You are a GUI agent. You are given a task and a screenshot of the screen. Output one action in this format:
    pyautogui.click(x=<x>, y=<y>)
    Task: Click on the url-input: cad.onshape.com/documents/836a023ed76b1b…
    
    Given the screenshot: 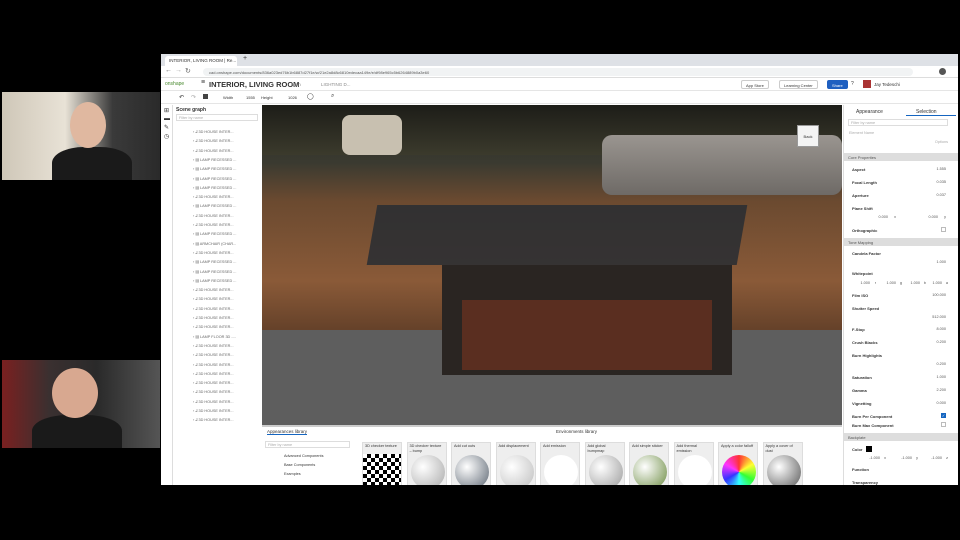 What is the action you would take?
    pyautogui.click(x=558, y=72)
    